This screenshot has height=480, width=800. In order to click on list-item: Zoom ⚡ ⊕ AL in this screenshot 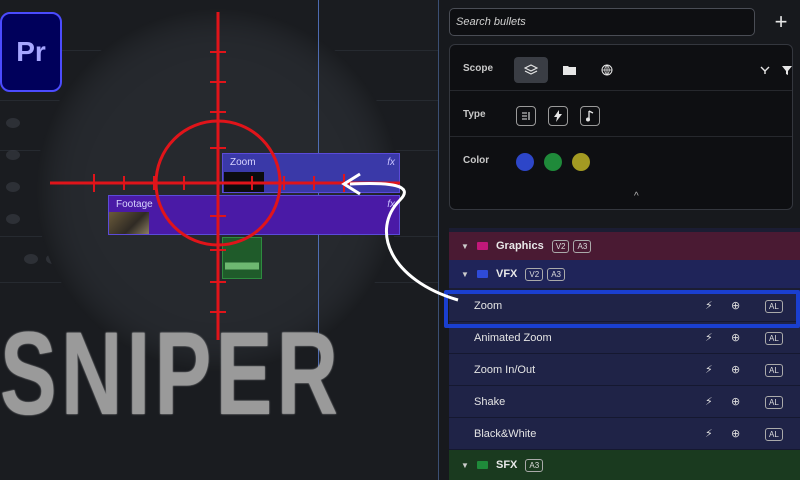, I will do `click(624, 306)`.